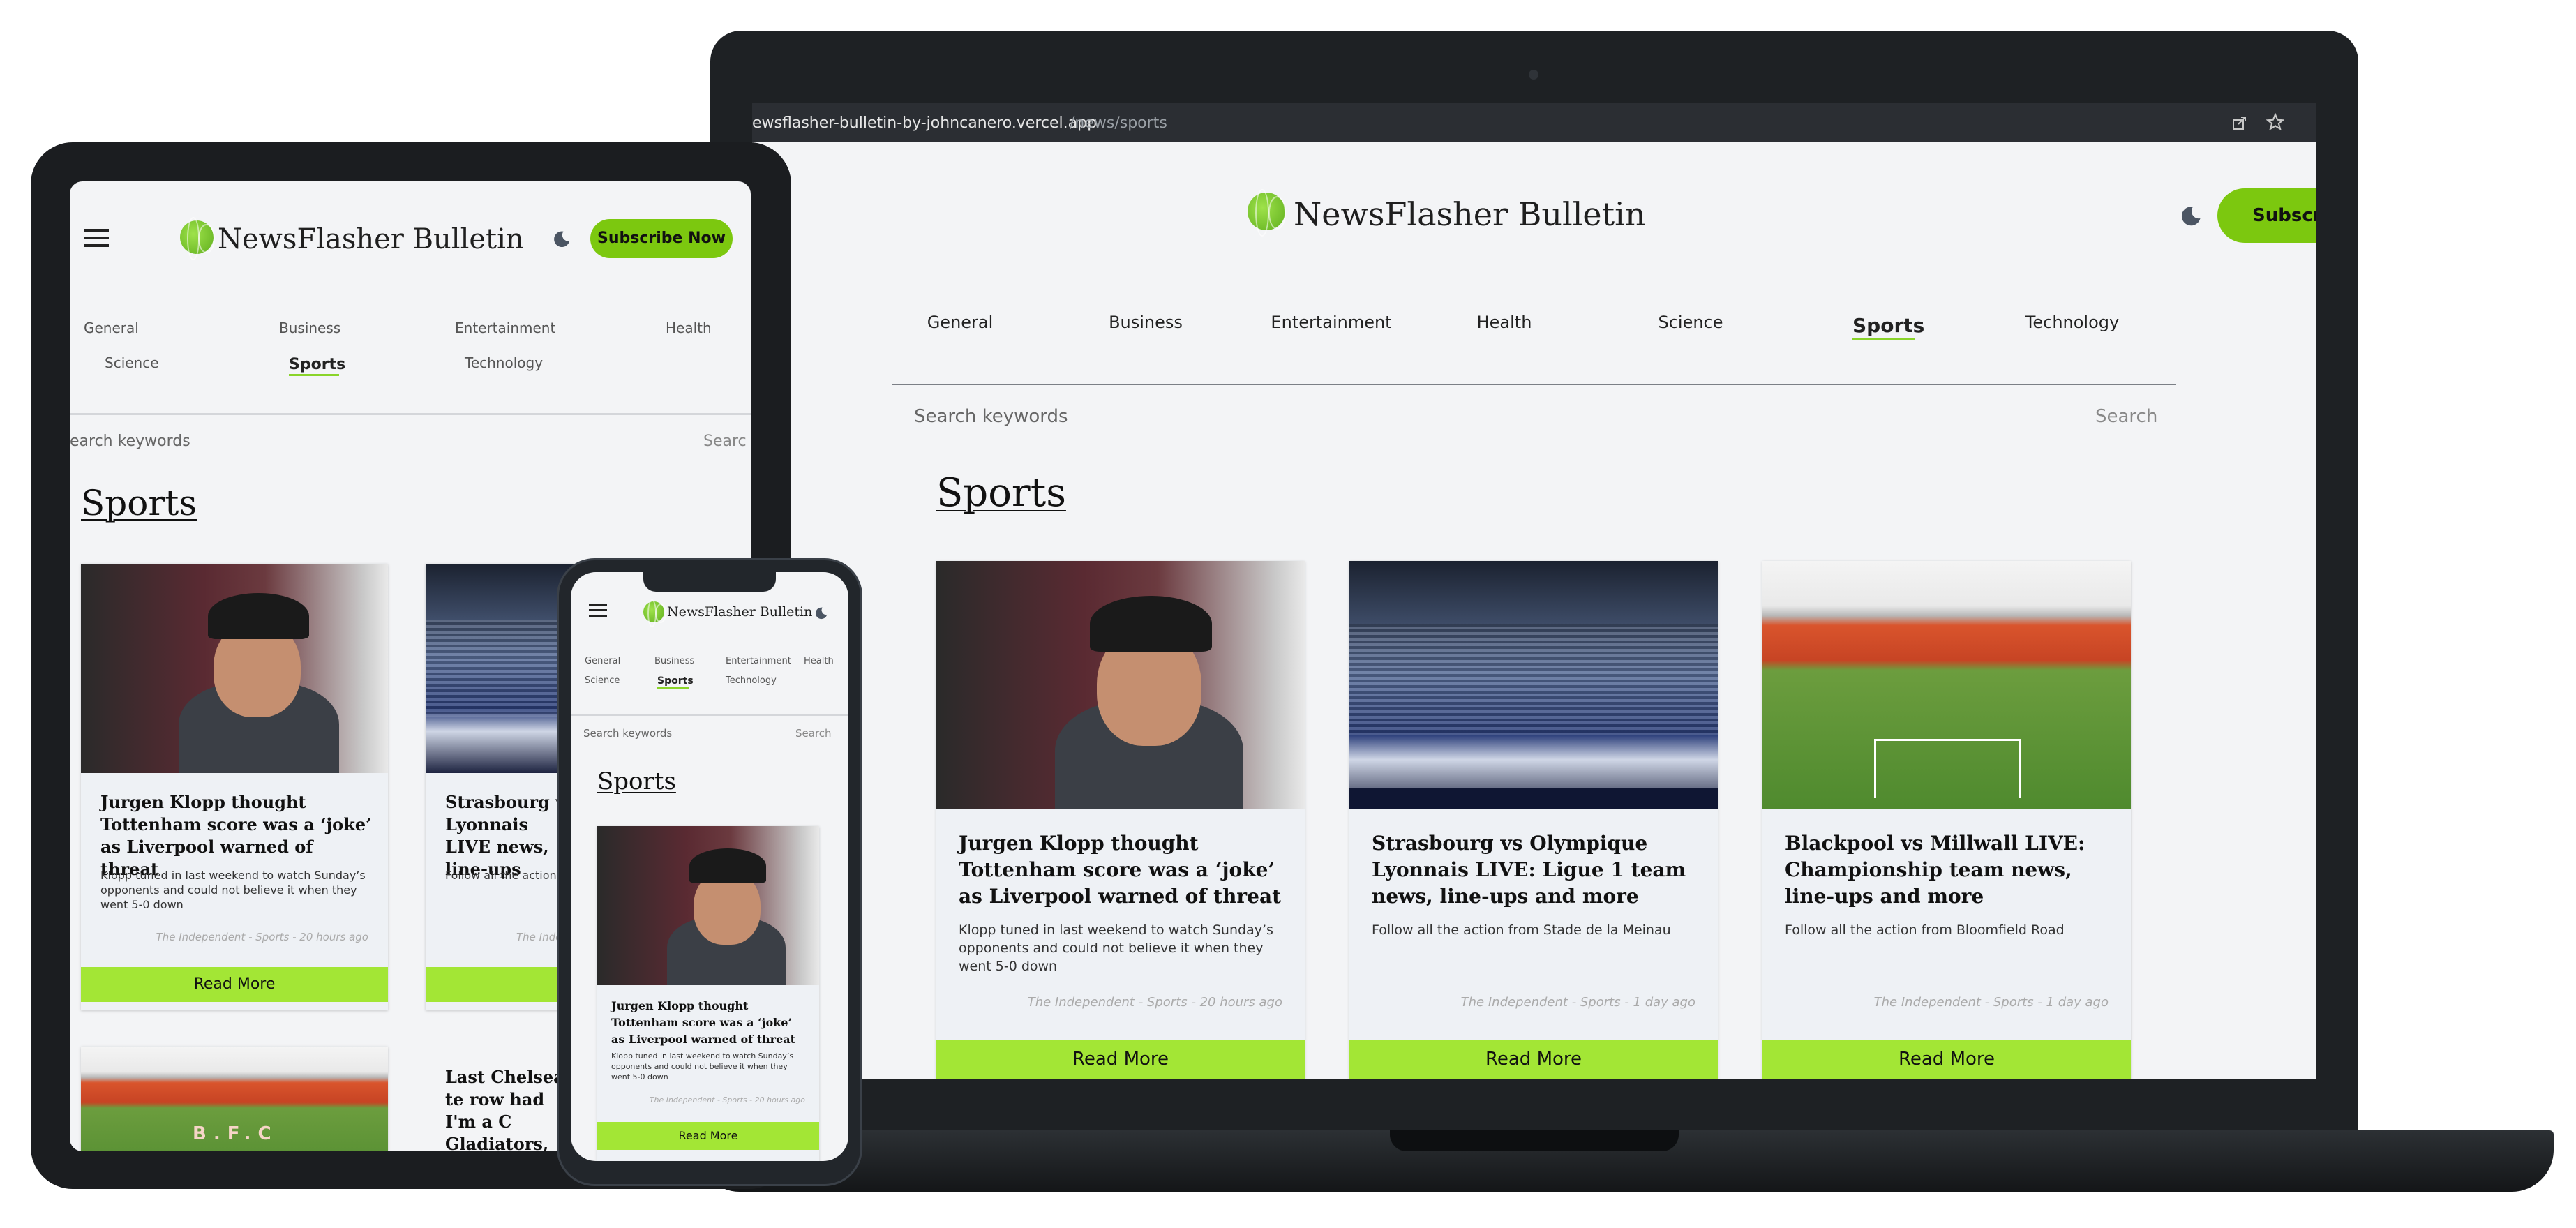  I want to click on search-button: Searc, so click(725, 441).